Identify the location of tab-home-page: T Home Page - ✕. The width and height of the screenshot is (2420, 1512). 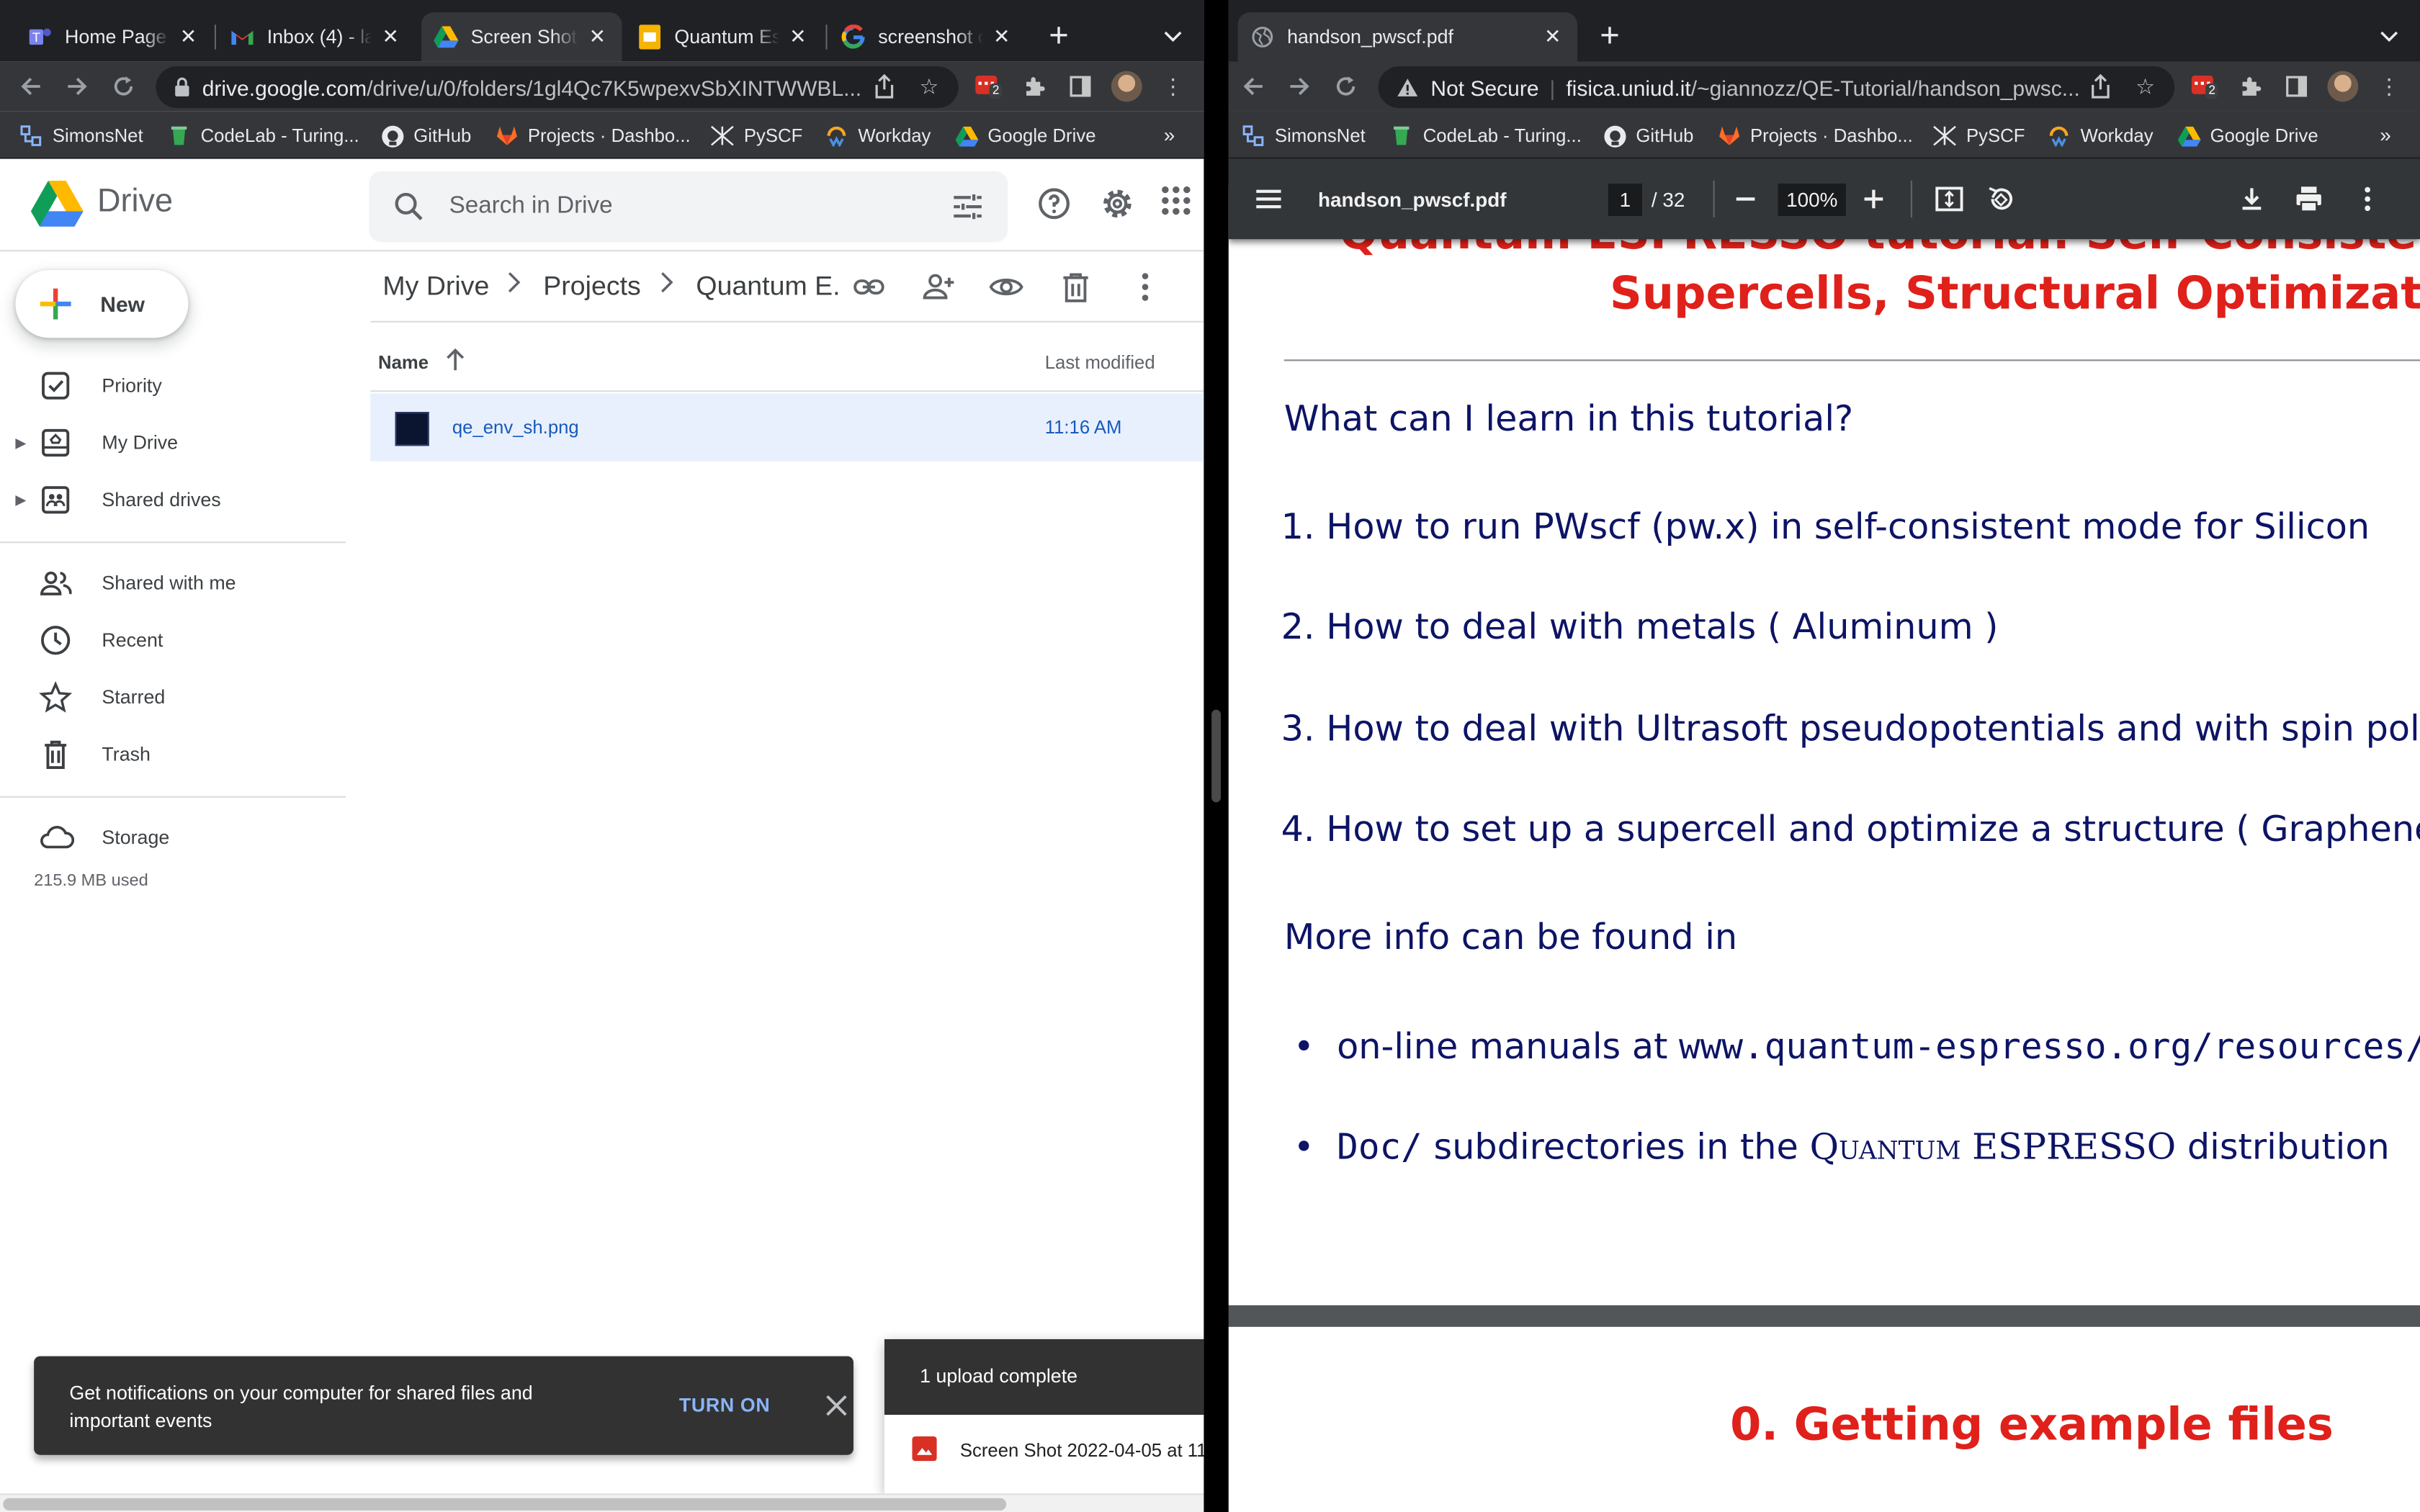
(113, 37).